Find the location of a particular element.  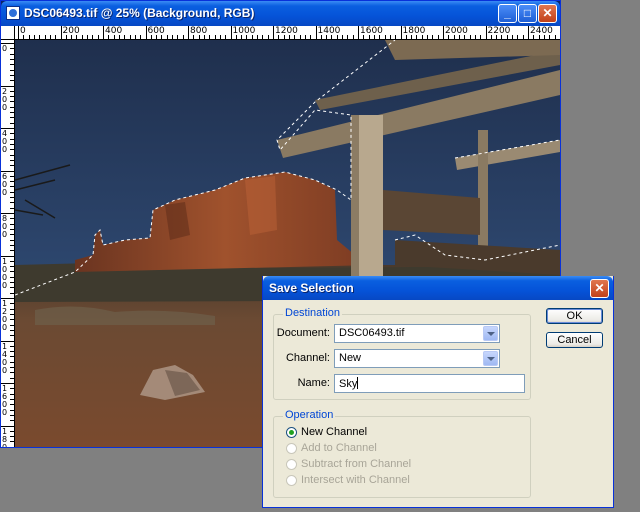

close-button: ✕ is located at coordinates (547, 13).